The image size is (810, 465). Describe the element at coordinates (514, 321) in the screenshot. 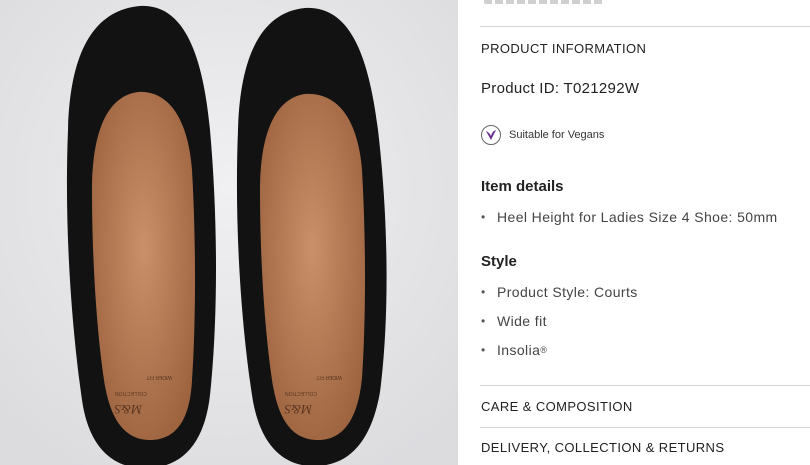

I see `list-item: • Wide fit` at that location.